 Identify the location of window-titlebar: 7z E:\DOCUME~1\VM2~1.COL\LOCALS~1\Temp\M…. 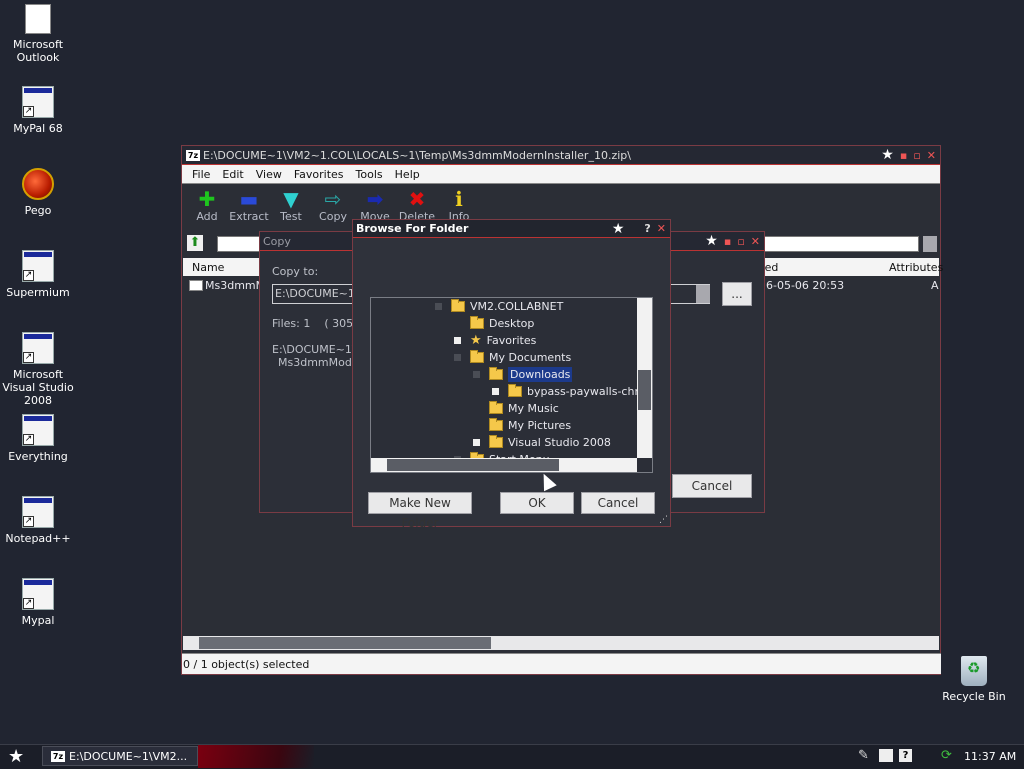
(561, 155).